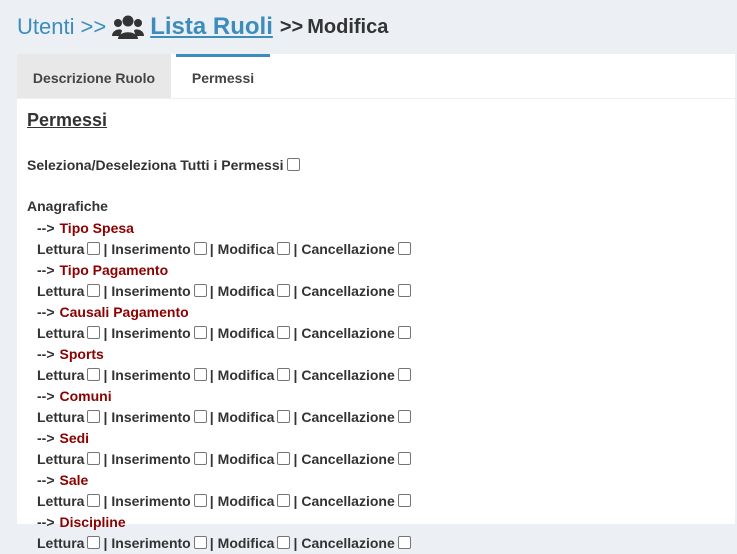 Image resolution: width=737 pixels, height=554 pixels. I want to click on select-all-checkbox, so click(293, 164).